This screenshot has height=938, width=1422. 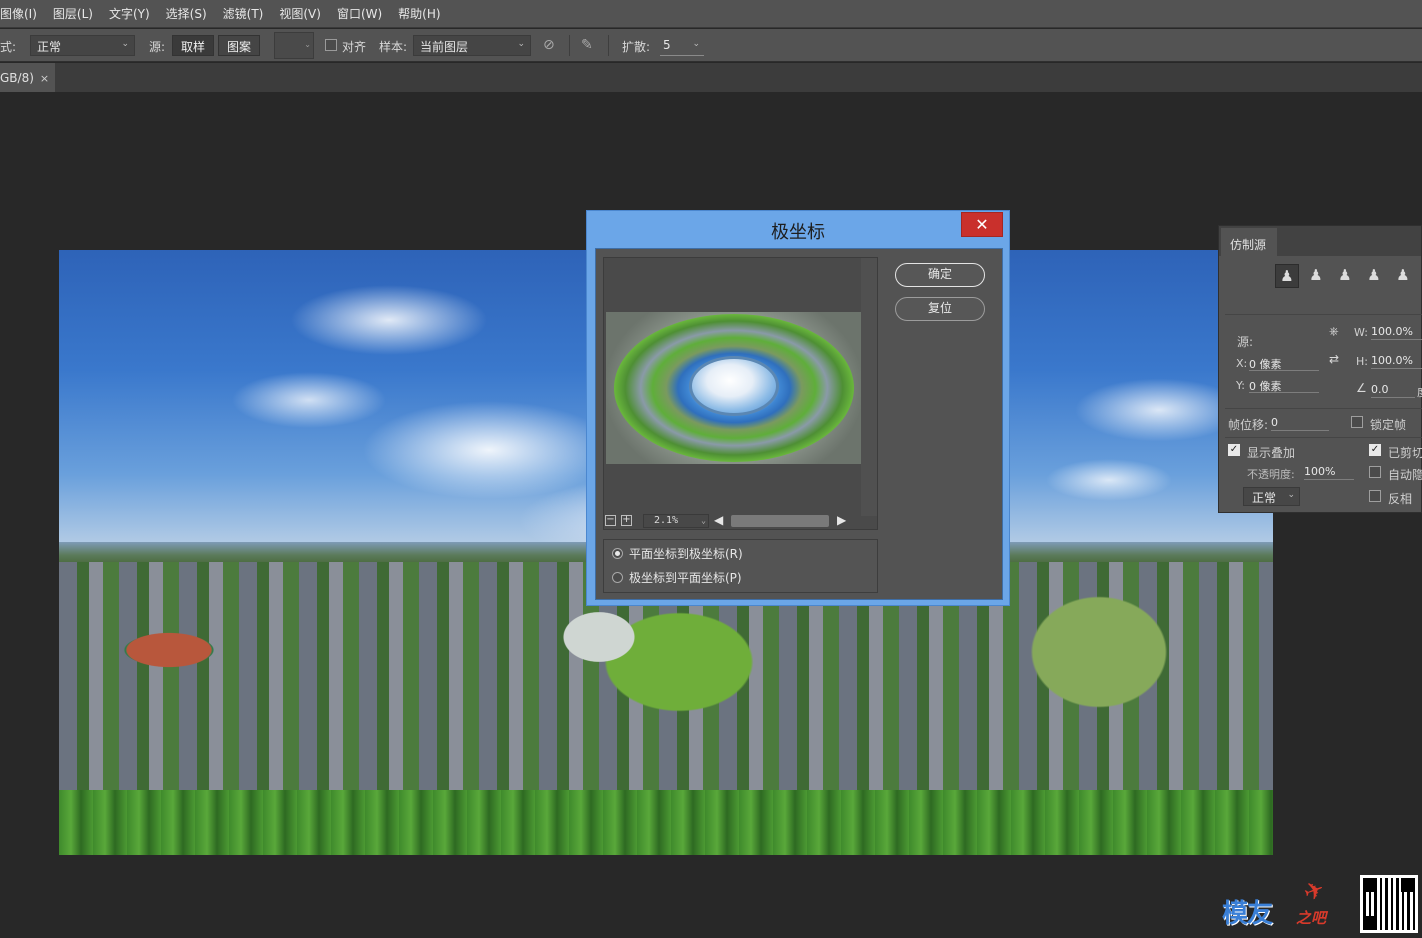 I want to click on reset-button: 复位, so click(x=940, y=309).